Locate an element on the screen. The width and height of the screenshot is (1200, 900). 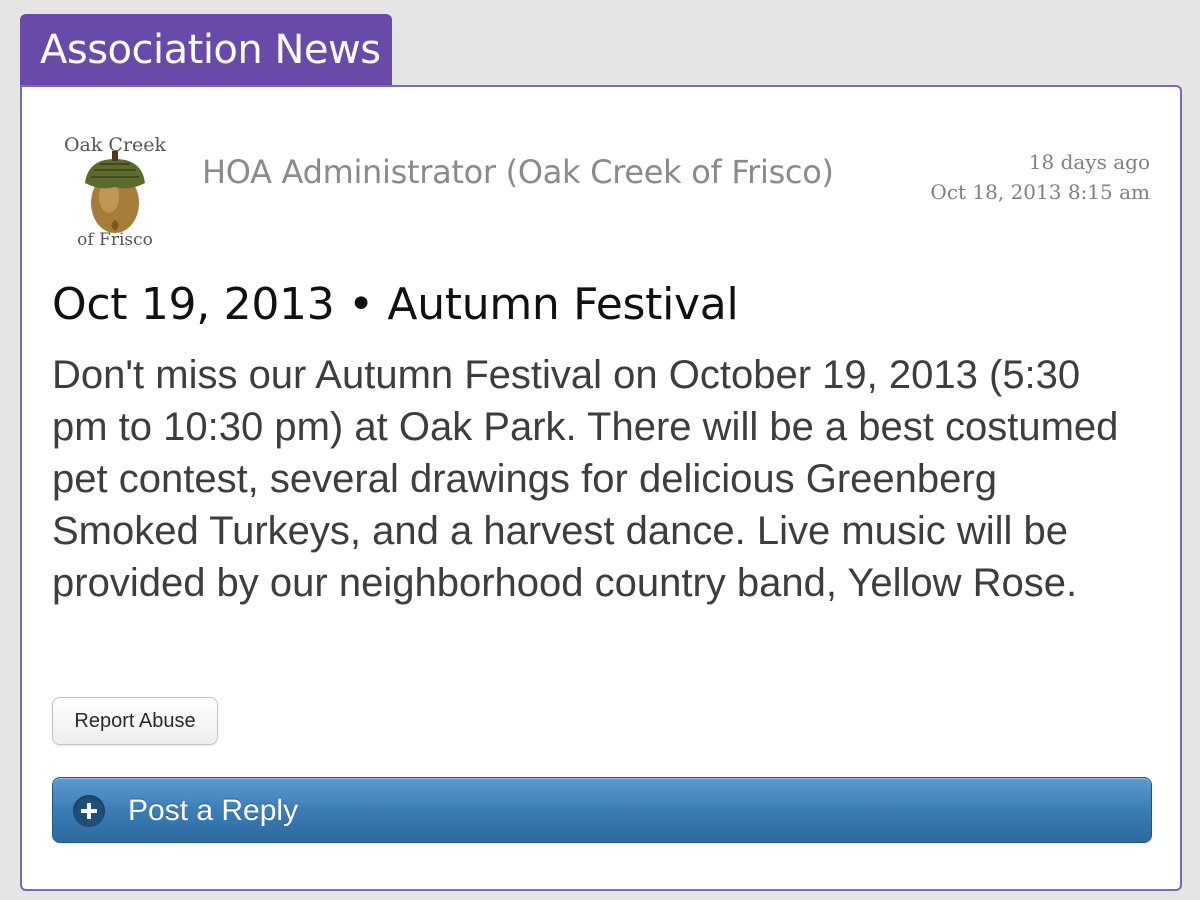
post-headline: Oct 19, 2013 • Autumn Festival is located at coordinates (395, 304).